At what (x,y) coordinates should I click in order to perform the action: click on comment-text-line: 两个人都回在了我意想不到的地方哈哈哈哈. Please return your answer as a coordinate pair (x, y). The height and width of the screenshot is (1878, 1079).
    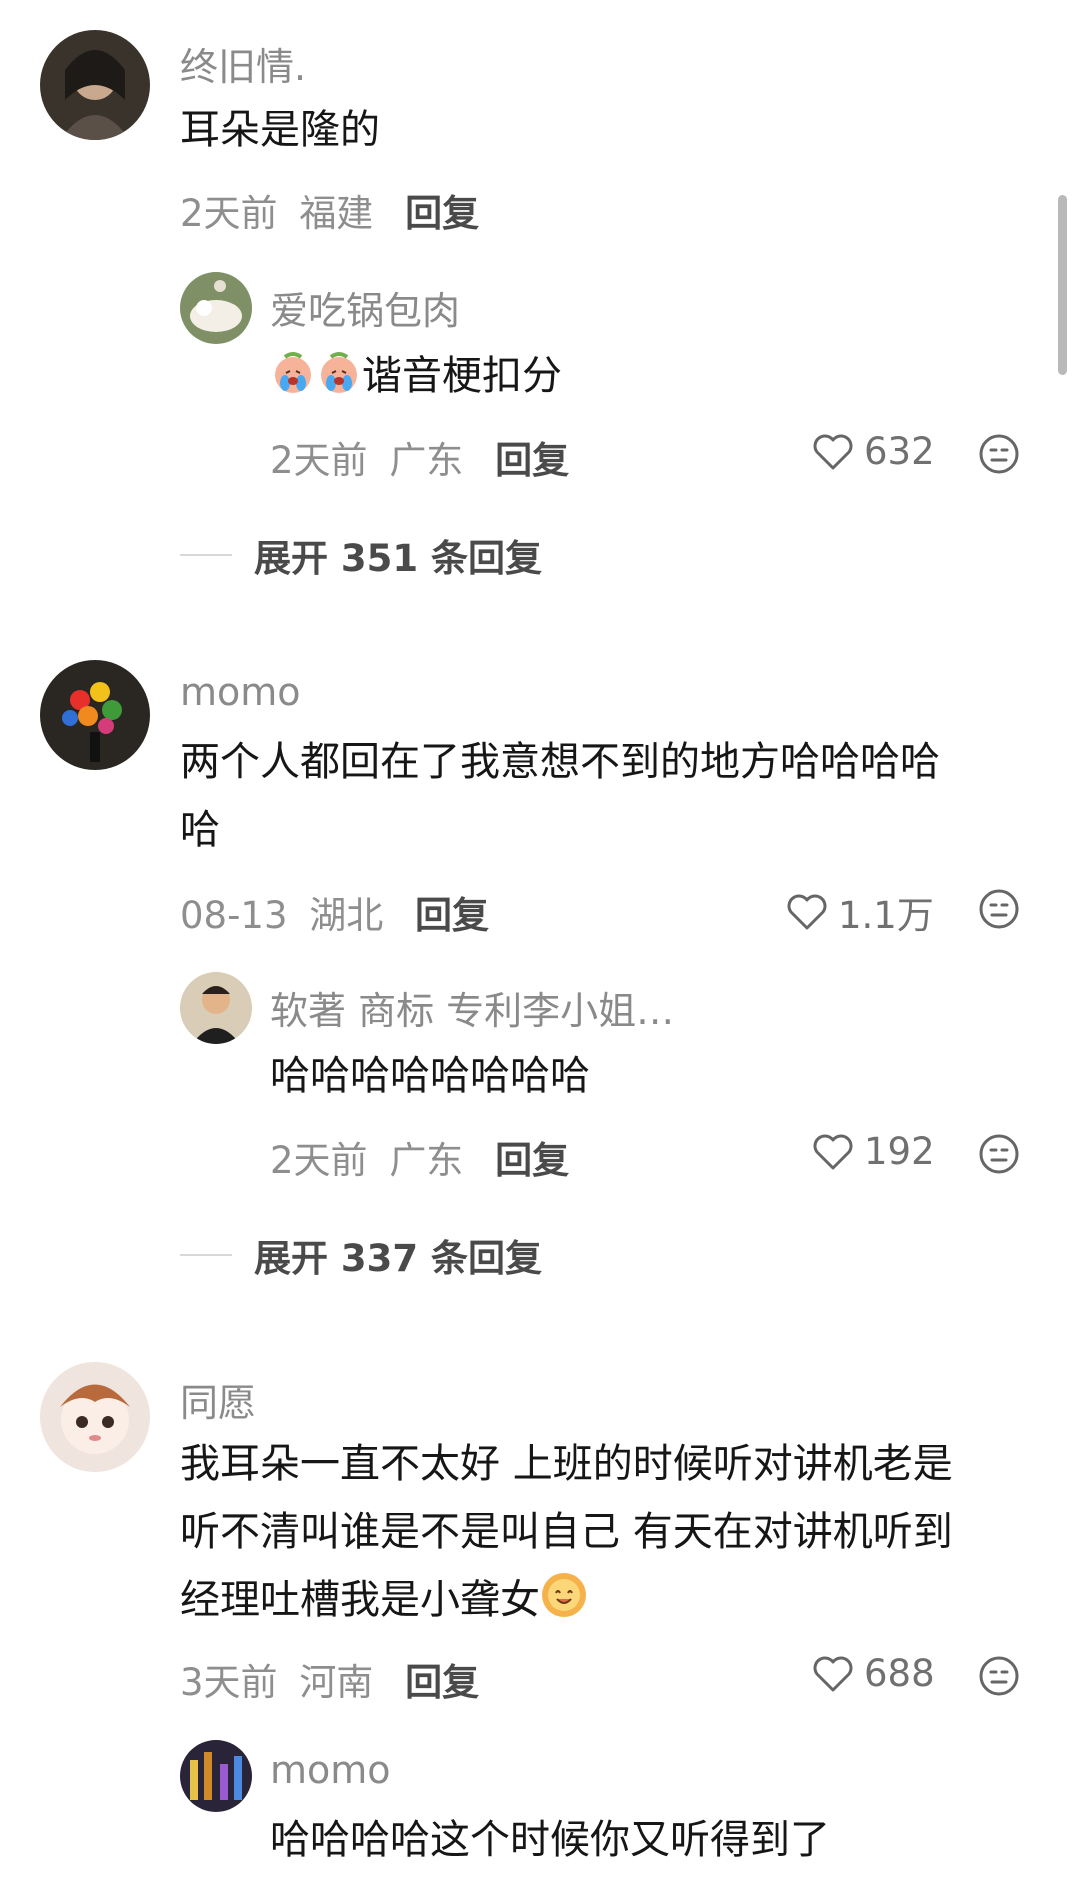
    Looking at the image, I should click on (560, 762).